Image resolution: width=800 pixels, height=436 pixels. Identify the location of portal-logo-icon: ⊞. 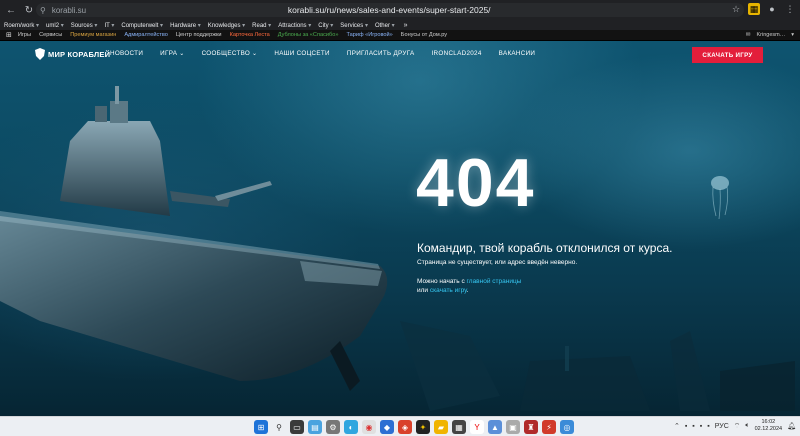
(9, 35).